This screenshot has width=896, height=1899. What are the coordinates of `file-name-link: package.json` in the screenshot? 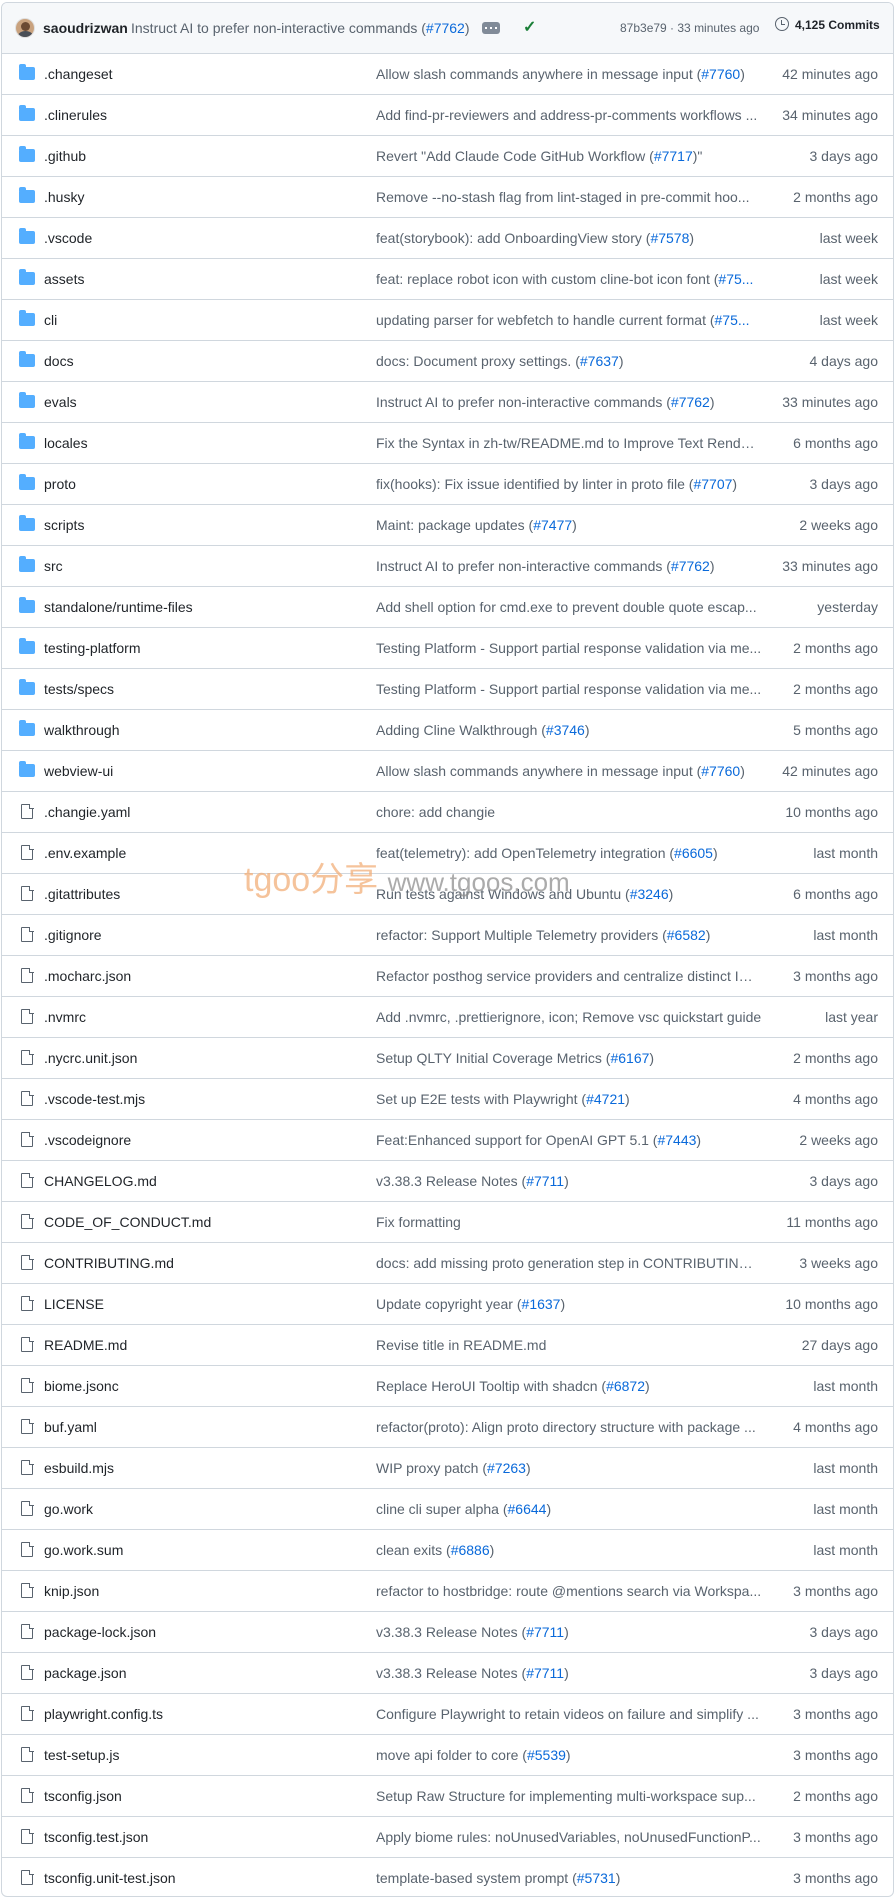 It's located at (85, 1673).